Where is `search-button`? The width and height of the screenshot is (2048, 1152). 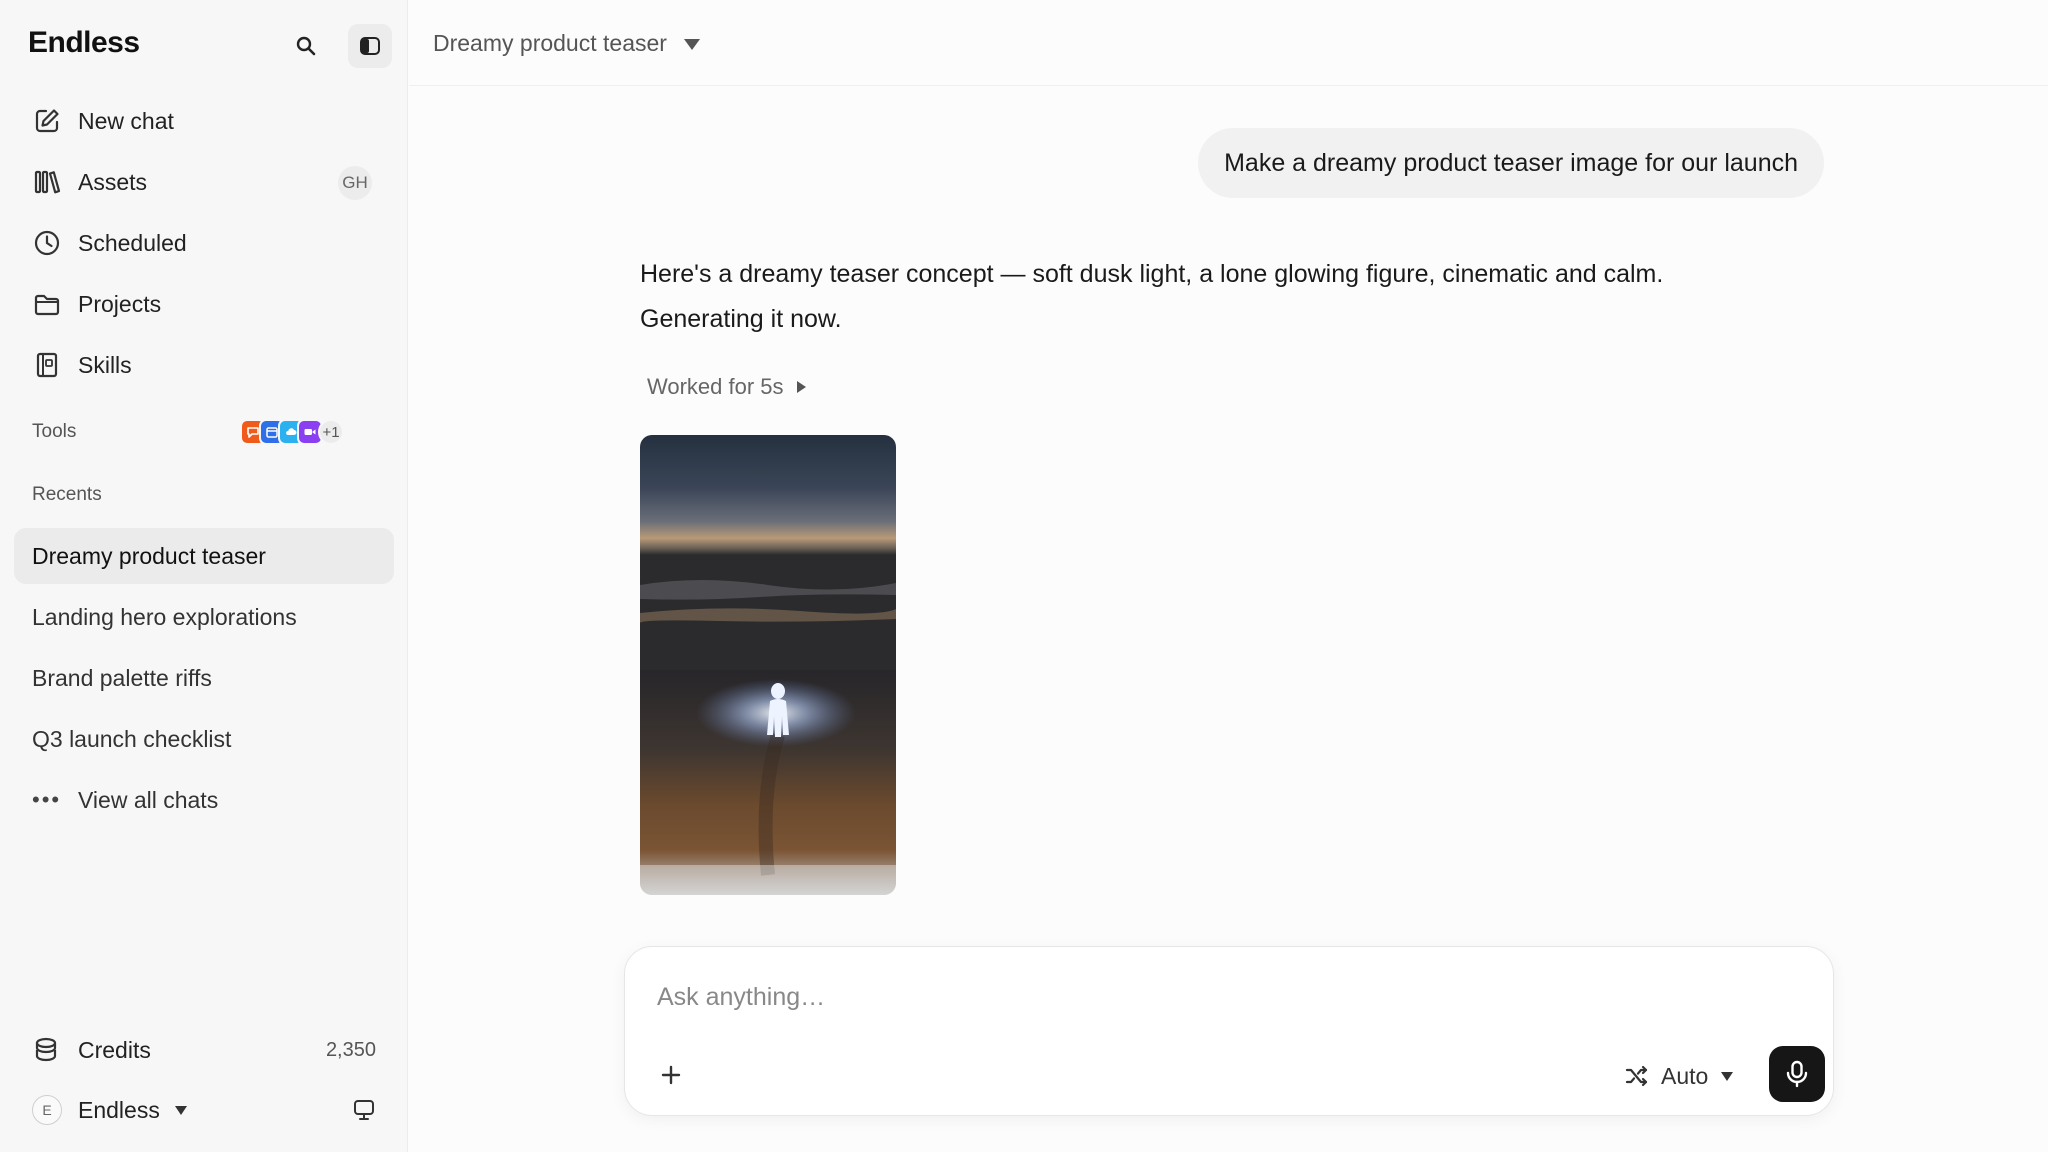 search-button is located at coordinates (306, 46).